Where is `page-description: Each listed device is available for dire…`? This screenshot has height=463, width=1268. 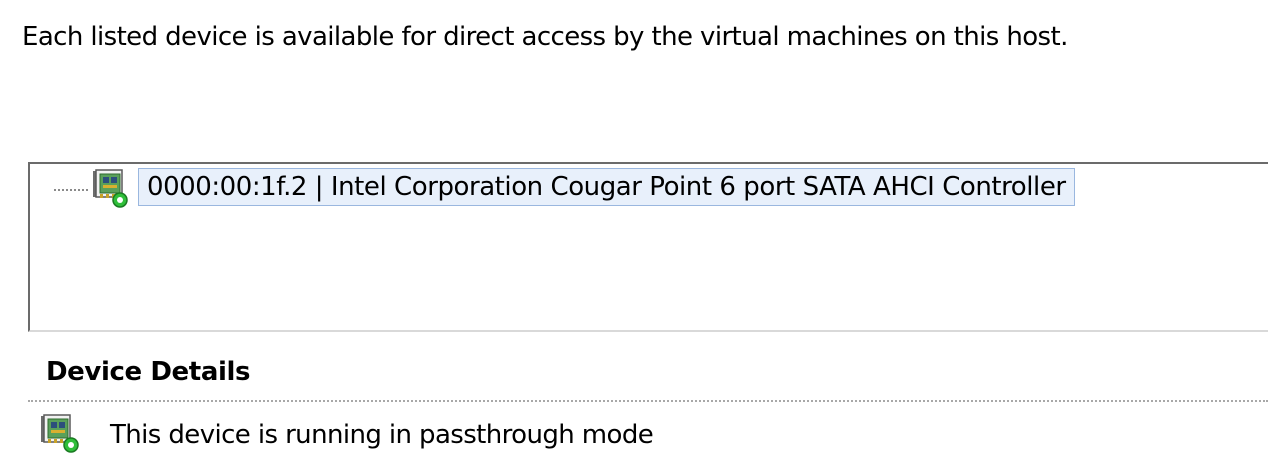 page-description: Each listed device is available for dire… is located at coordinates (545, 37).